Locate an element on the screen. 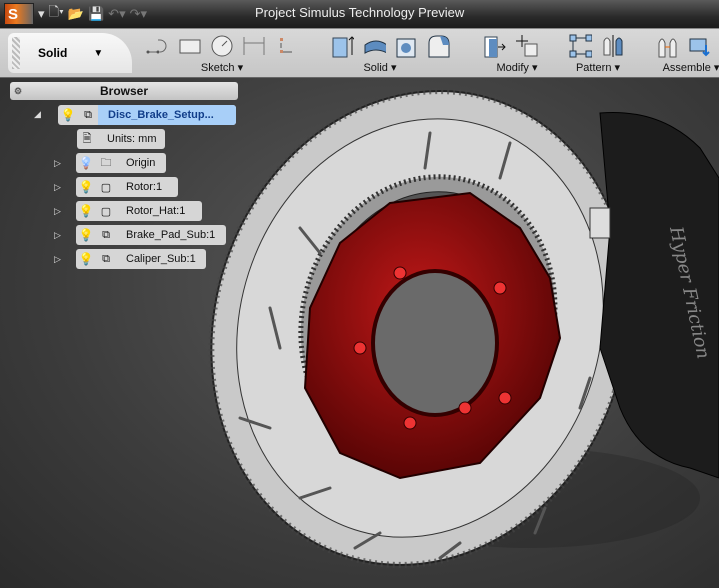 This screenshot has width=719, height=588. units-document-icon: 🗎 is located at coordinates (87, 138).